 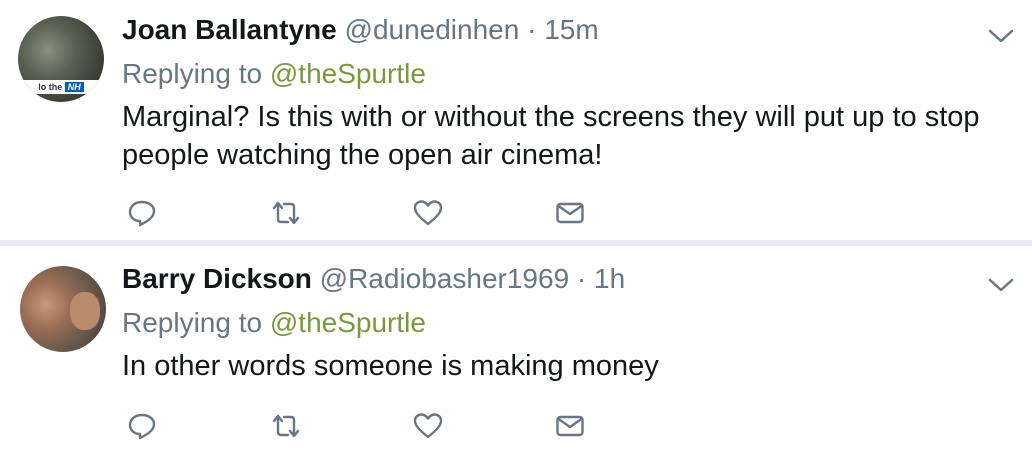 I want to click on tweet-divider, so click(x=516, y=243).